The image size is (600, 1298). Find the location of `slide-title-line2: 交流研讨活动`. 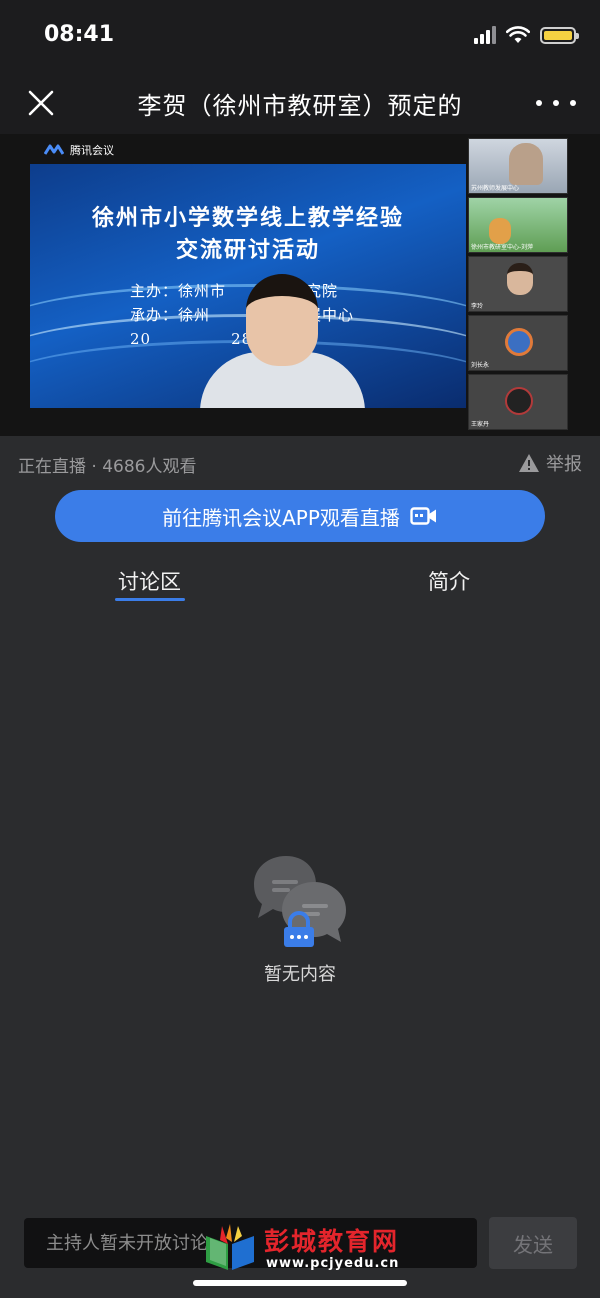

slide-title-line2: 交流研讨活动 is located at coordinates (247, 250).